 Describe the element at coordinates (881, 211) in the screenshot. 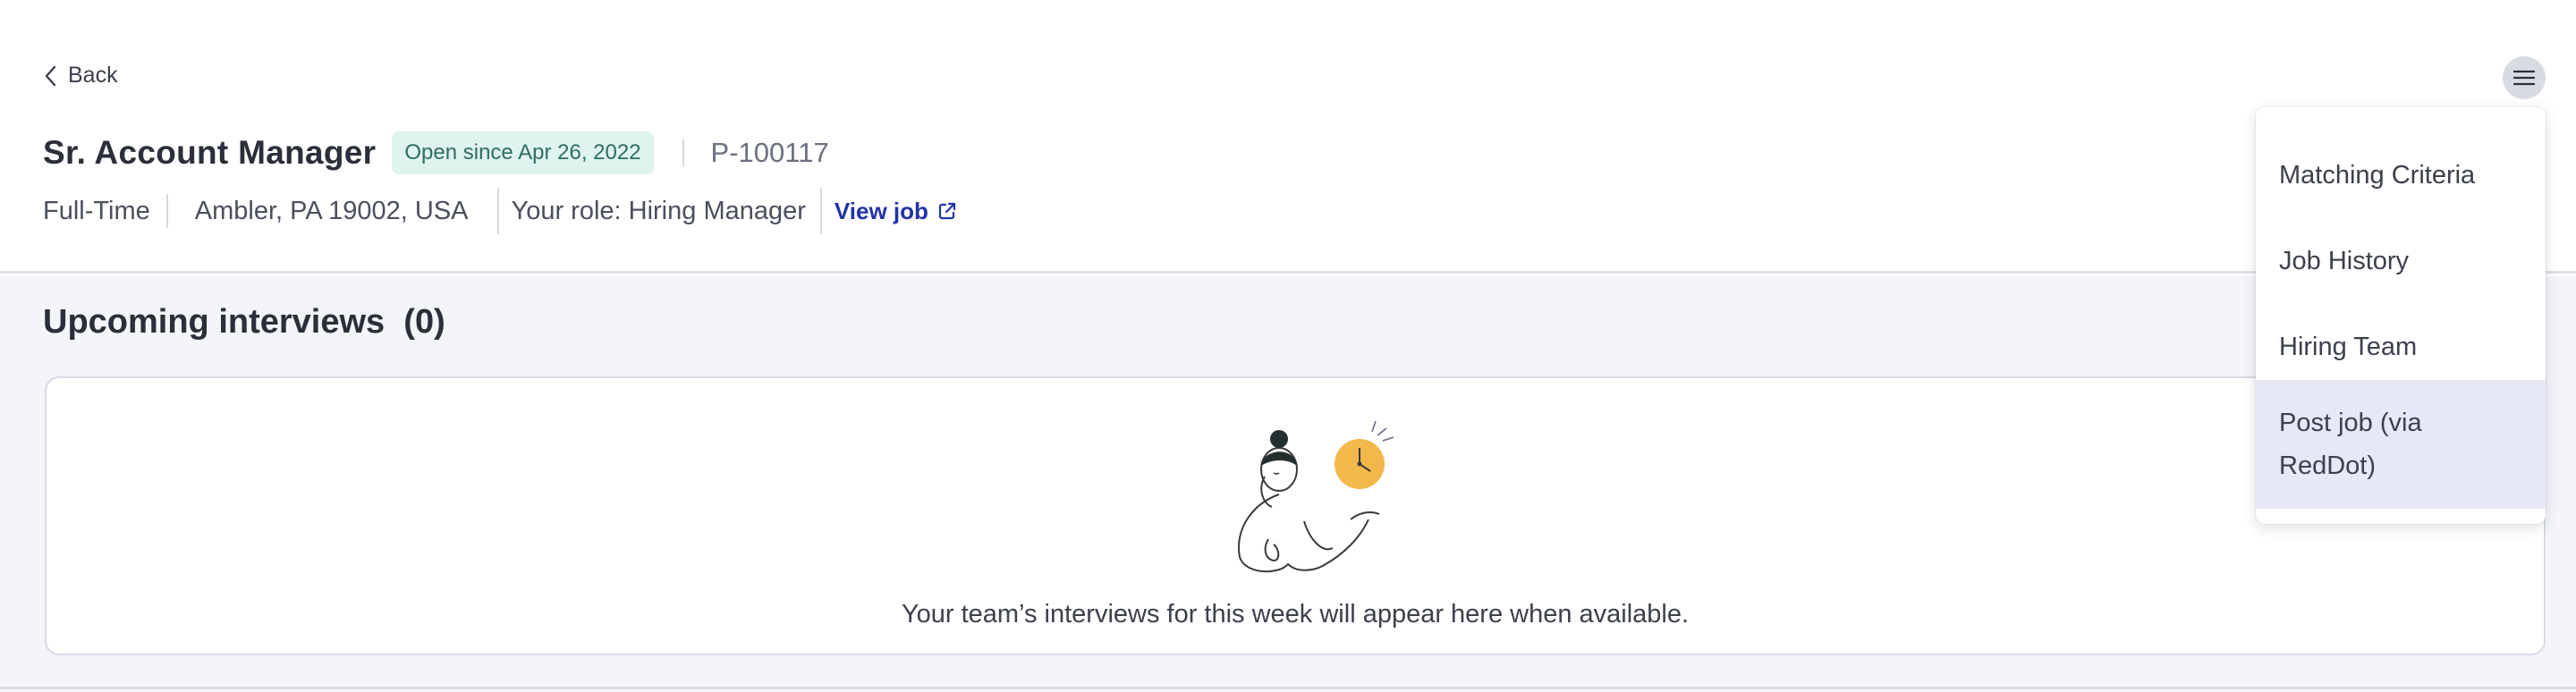

I see `view-job-label: View job` at that location.